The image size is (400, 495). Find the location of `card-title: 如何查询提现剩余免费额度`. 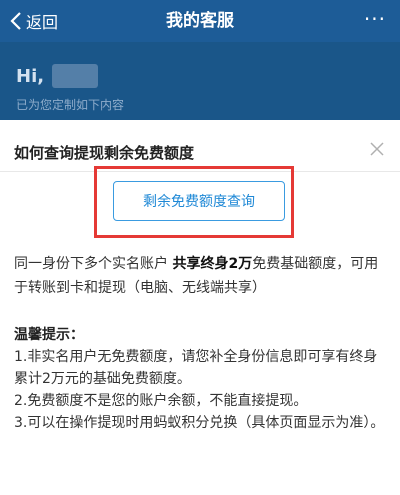

card-title: 如何查询提现剩余免费额度 is located at coordinates (104, 153).